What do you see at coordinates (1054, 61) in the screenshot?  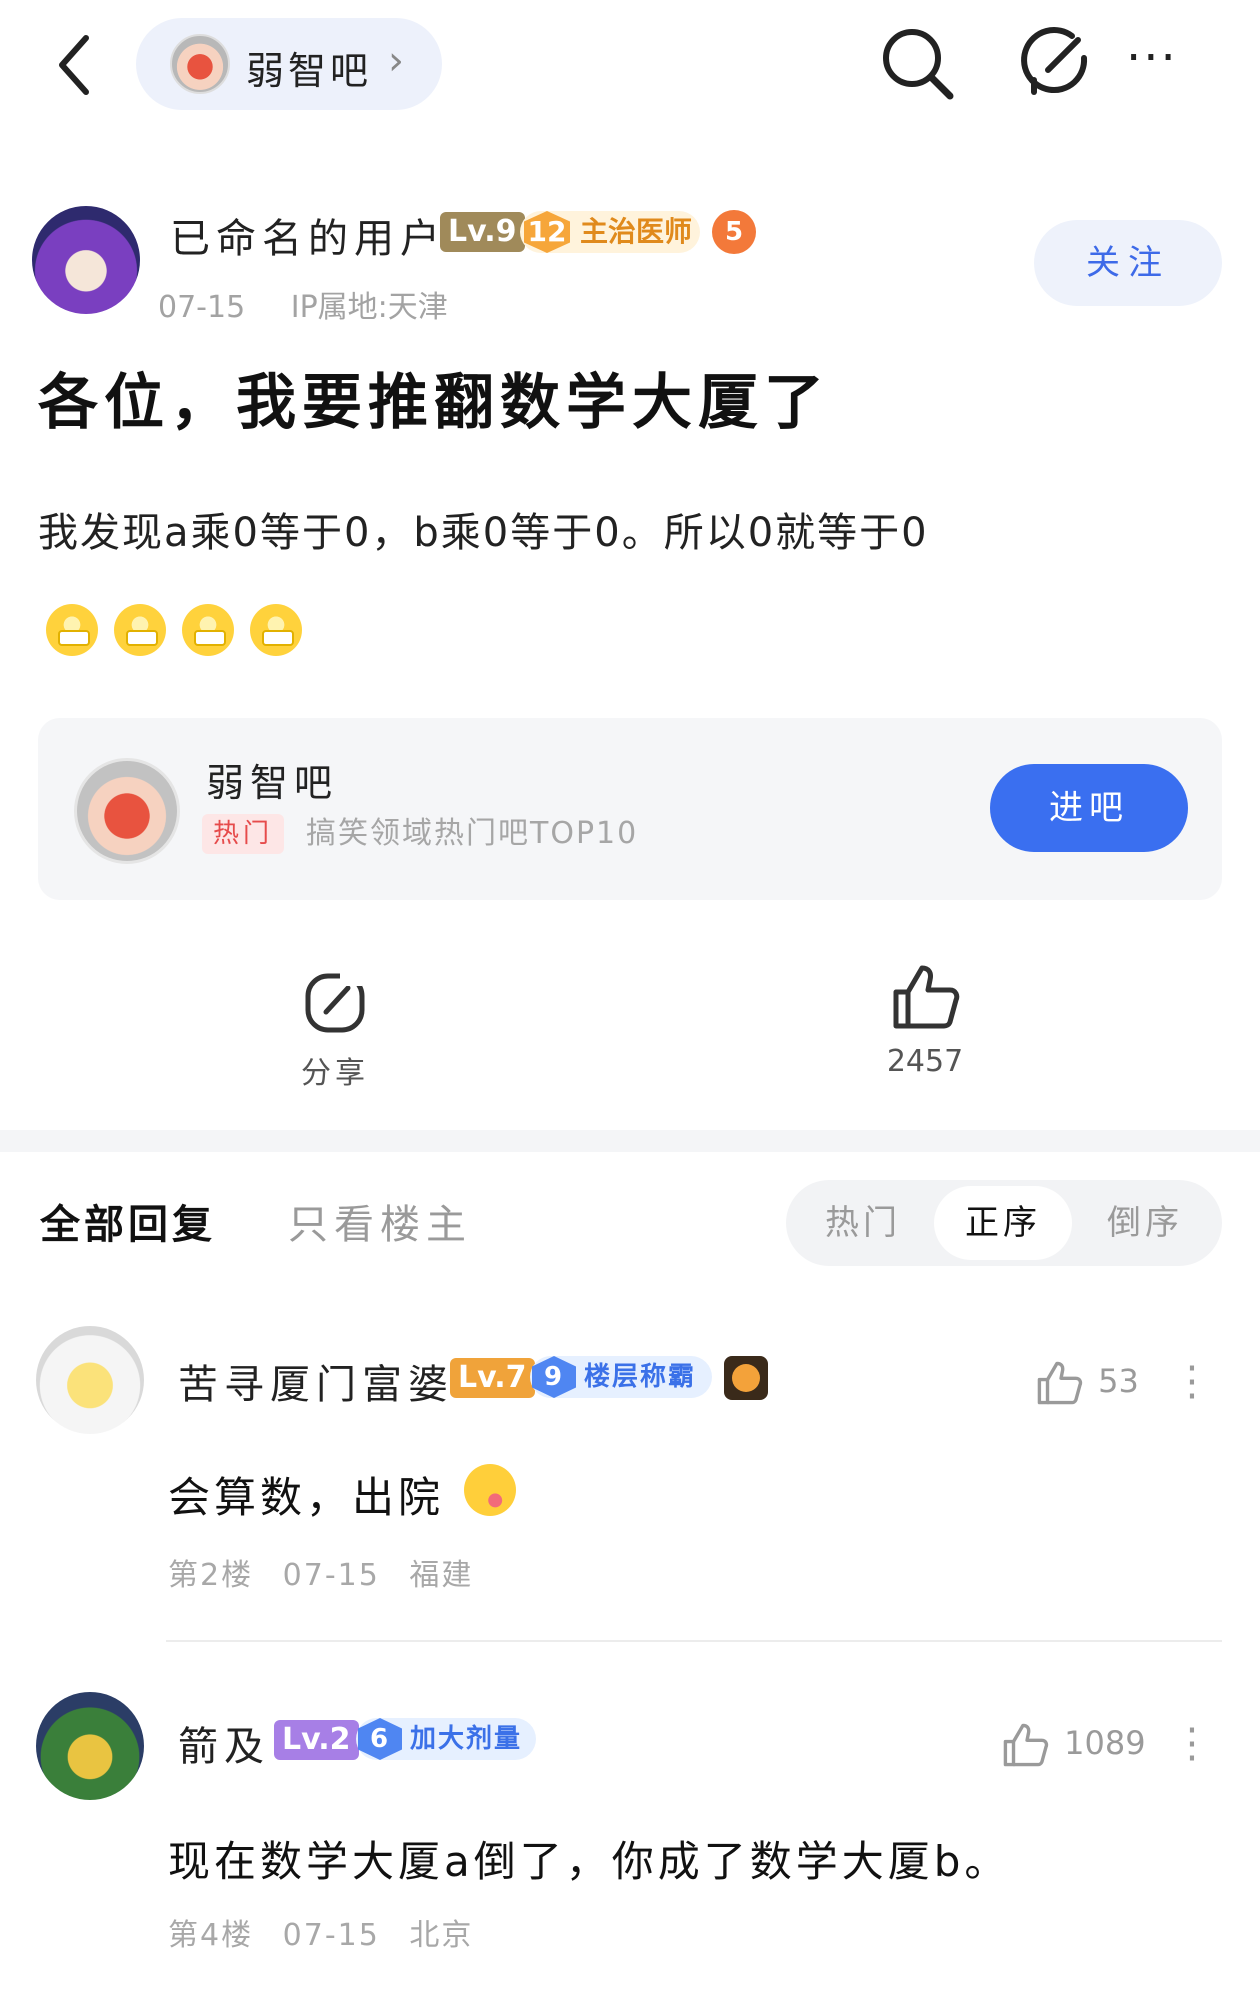 I see `edit-icon` at bounding box center [1054, 61].